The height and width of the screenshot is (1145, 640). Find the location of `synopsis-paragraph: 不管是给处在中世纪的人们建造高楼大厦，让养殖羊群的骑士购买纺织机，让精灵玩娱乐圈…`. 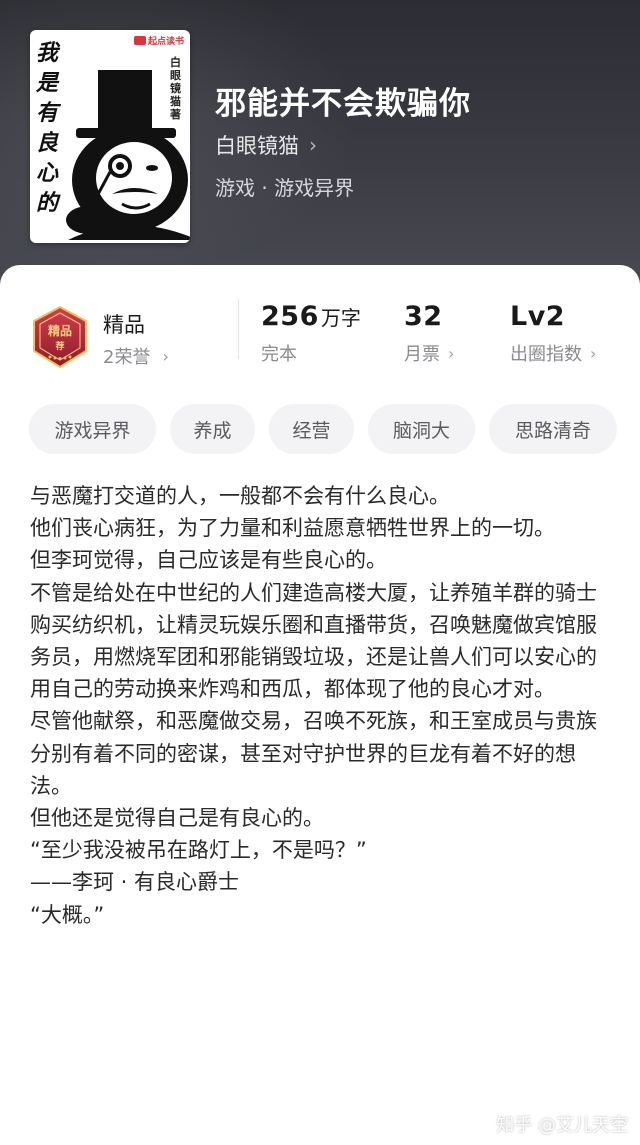

synopsis-paragraph: 不管是给处在中世纪的人们建造高楼大厦，让养殖羊群的骑士购买纺织机，让精灵玩娱乐圈… is located at coordinates (313, 641).